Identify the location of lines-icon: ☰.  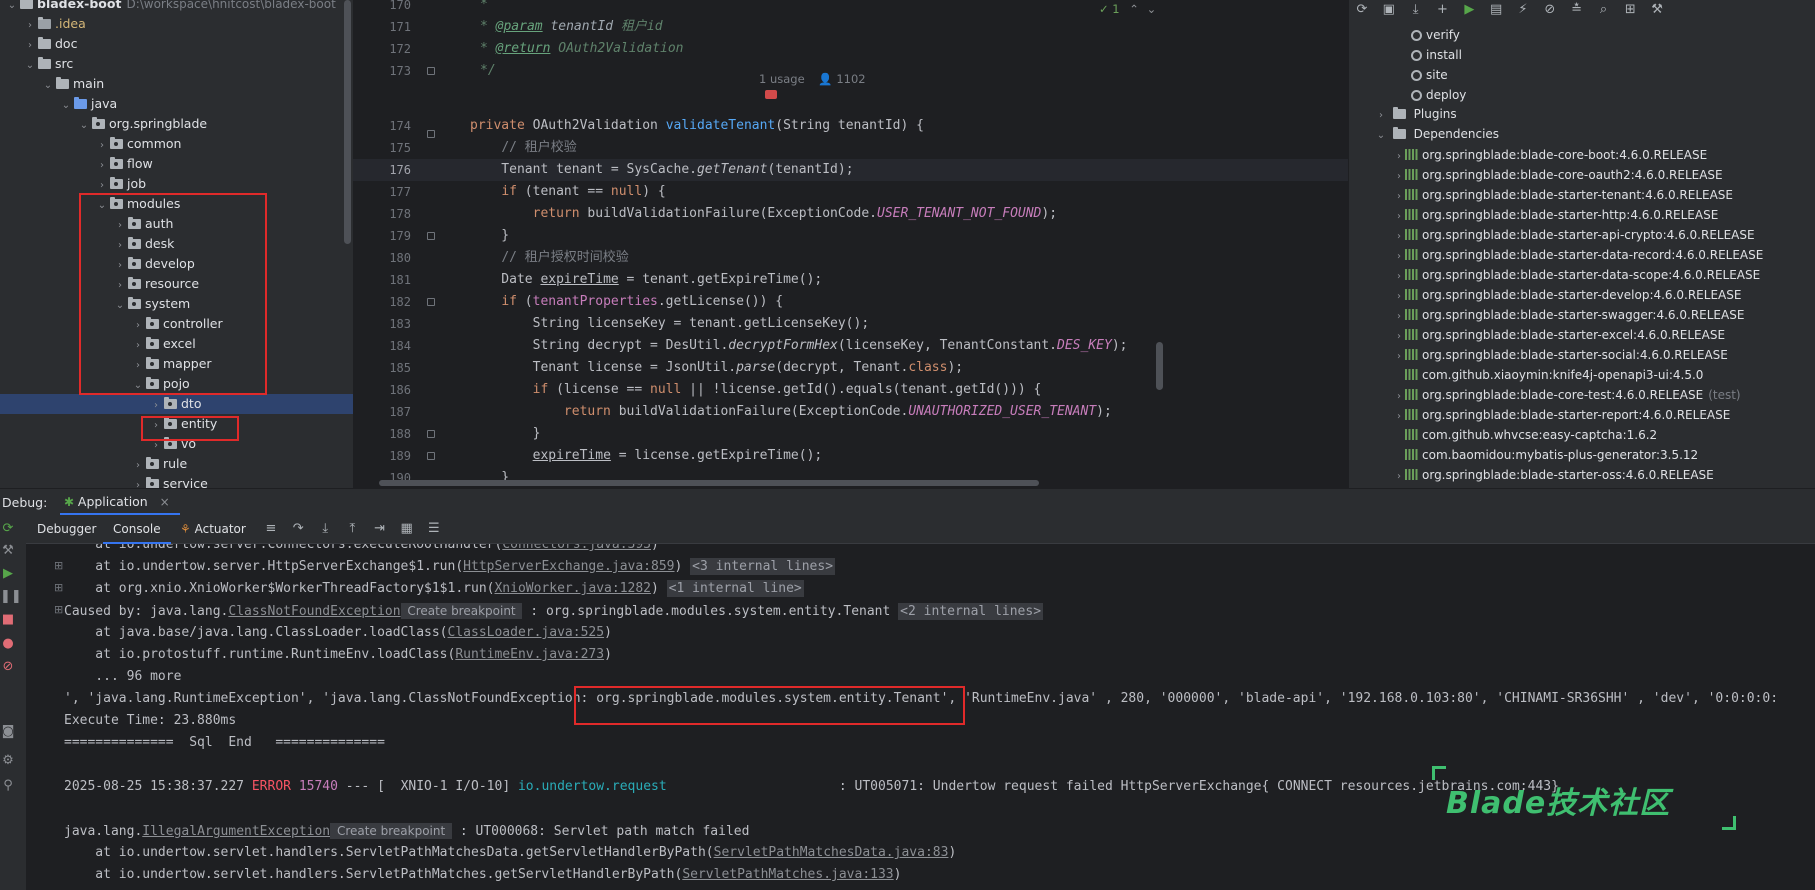
(434, 528).